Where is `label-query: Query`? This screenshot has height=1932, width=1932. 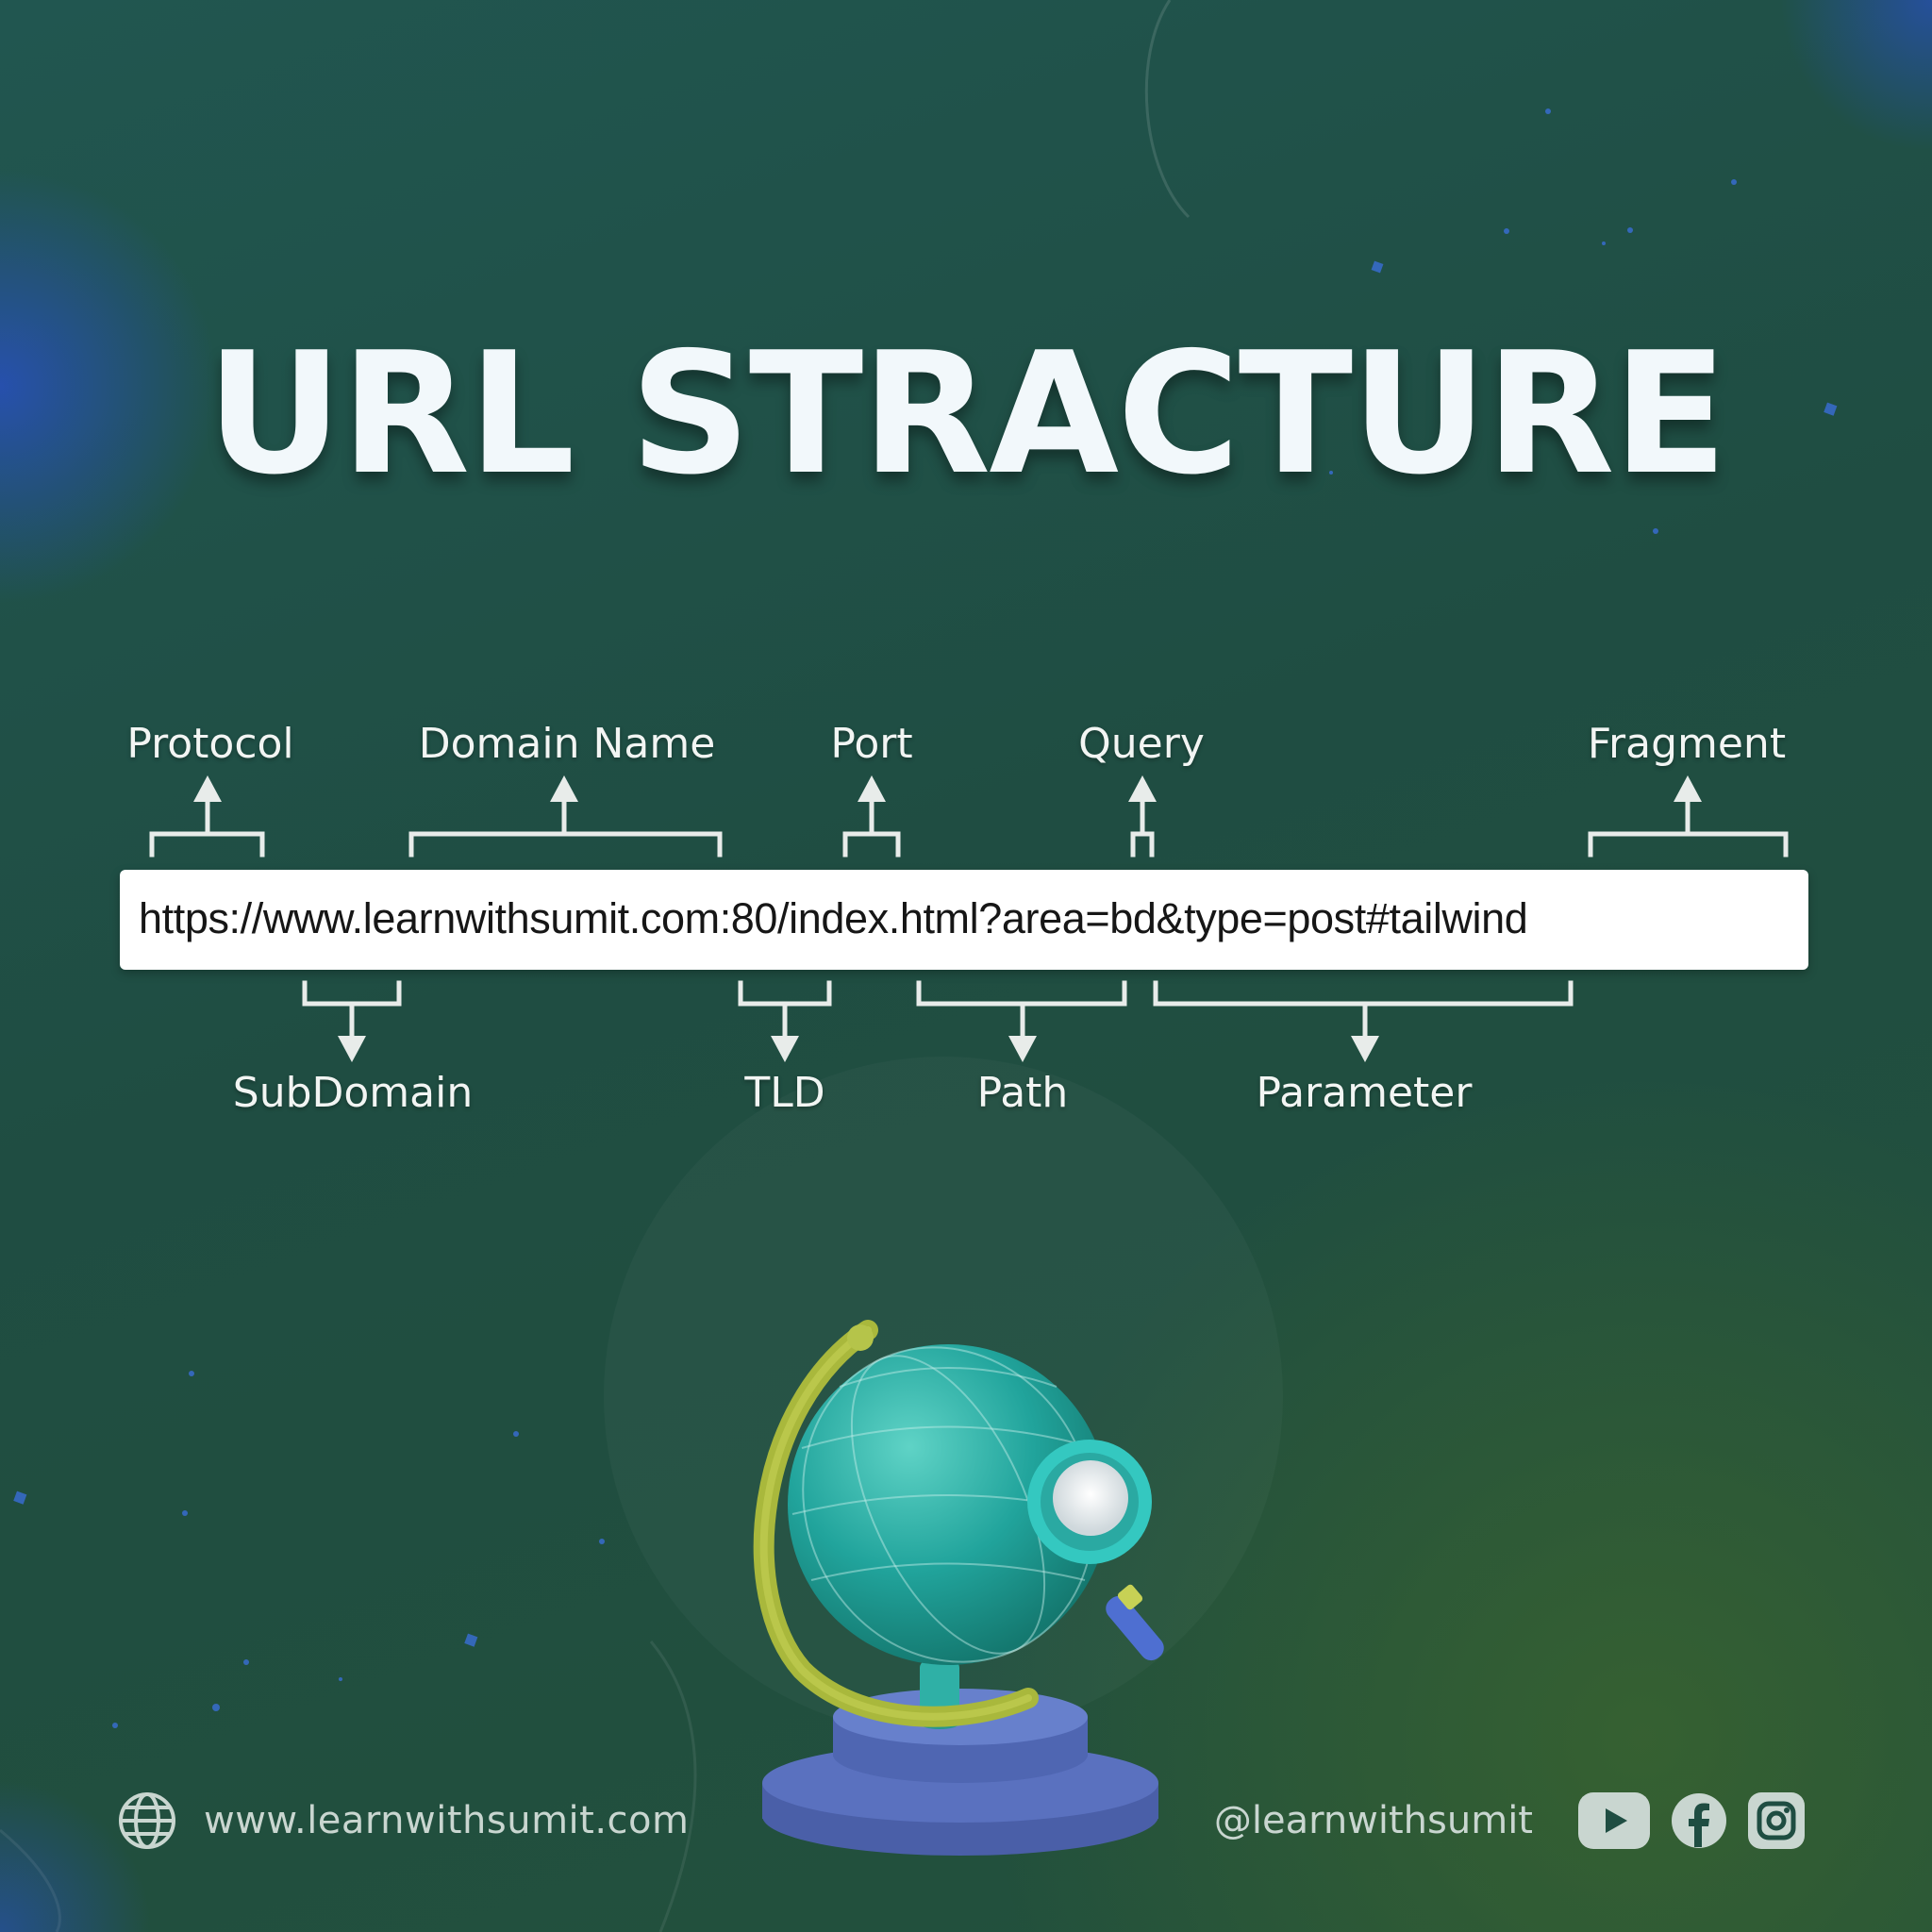 label-query: Query is located at coordinates (1141, 744).